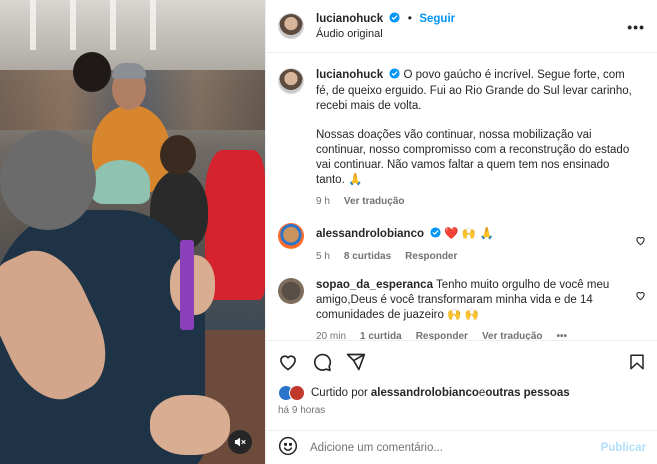 This screenshot has height=464, width=657. I want to click on comment-time: 5 h, so click(323, 256).